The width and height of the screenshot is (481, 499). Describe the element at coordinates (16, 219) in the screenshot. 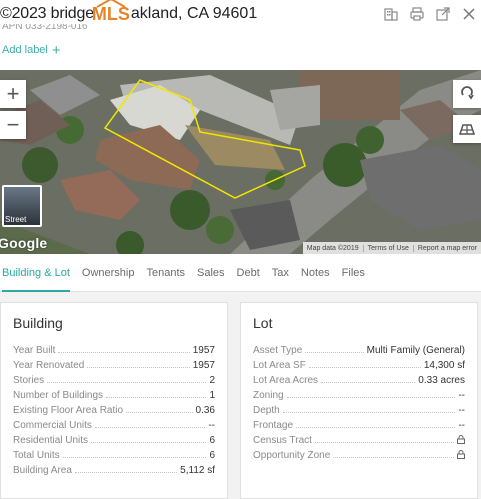

I see `street-view-label: Street` at that location.